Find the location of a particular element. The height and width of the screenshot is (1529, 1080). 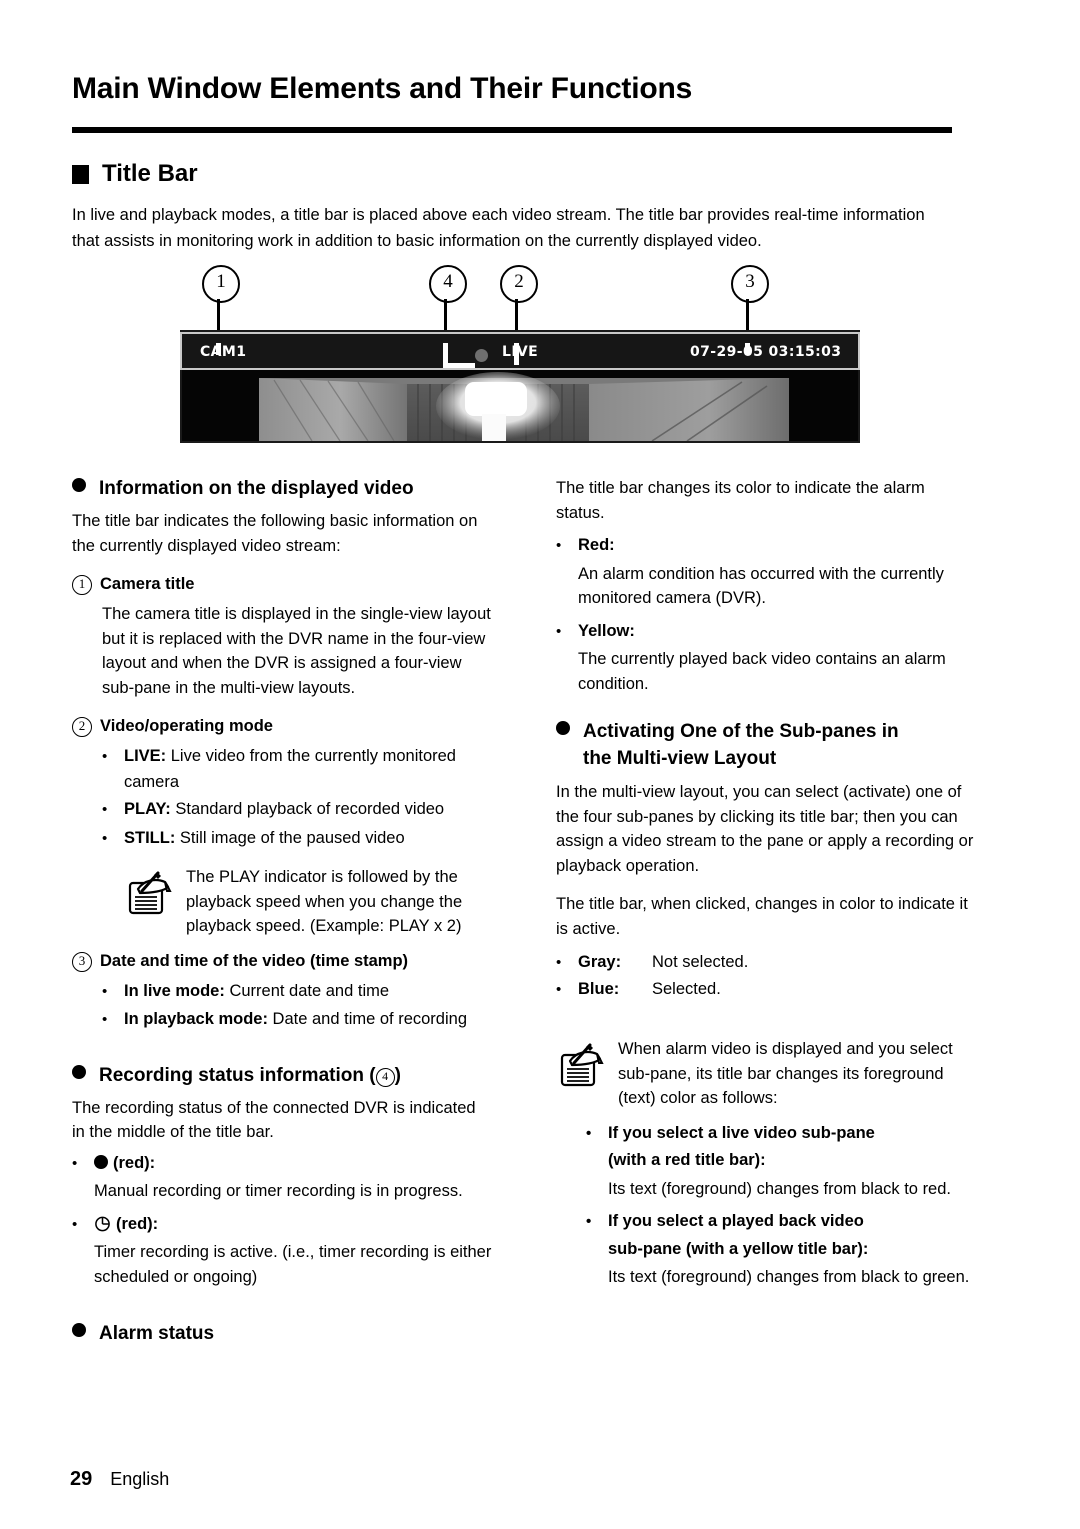

bullet-desc: Date and time of recording is located at coordinates (367, 1019).